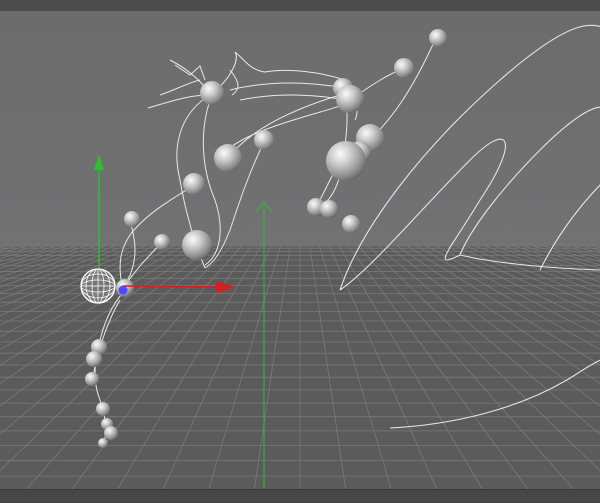  I want to click on gizmo-z-handle, so click(123, 290).